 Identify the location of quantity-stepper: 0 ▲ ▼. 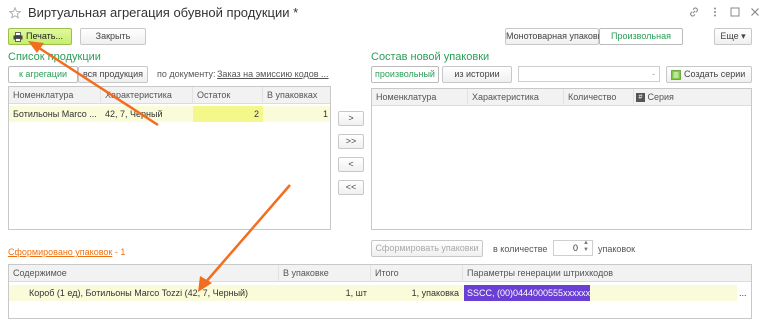
(573, 248).